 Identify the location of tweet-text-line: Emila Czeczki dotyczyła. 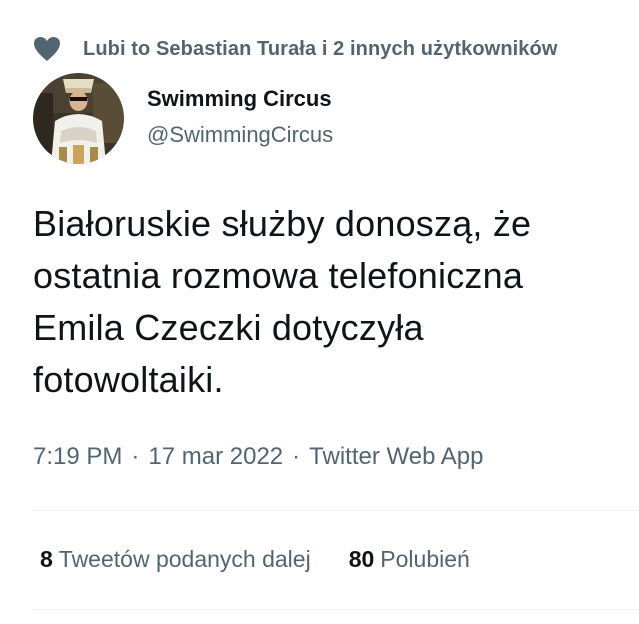
(228, 327).